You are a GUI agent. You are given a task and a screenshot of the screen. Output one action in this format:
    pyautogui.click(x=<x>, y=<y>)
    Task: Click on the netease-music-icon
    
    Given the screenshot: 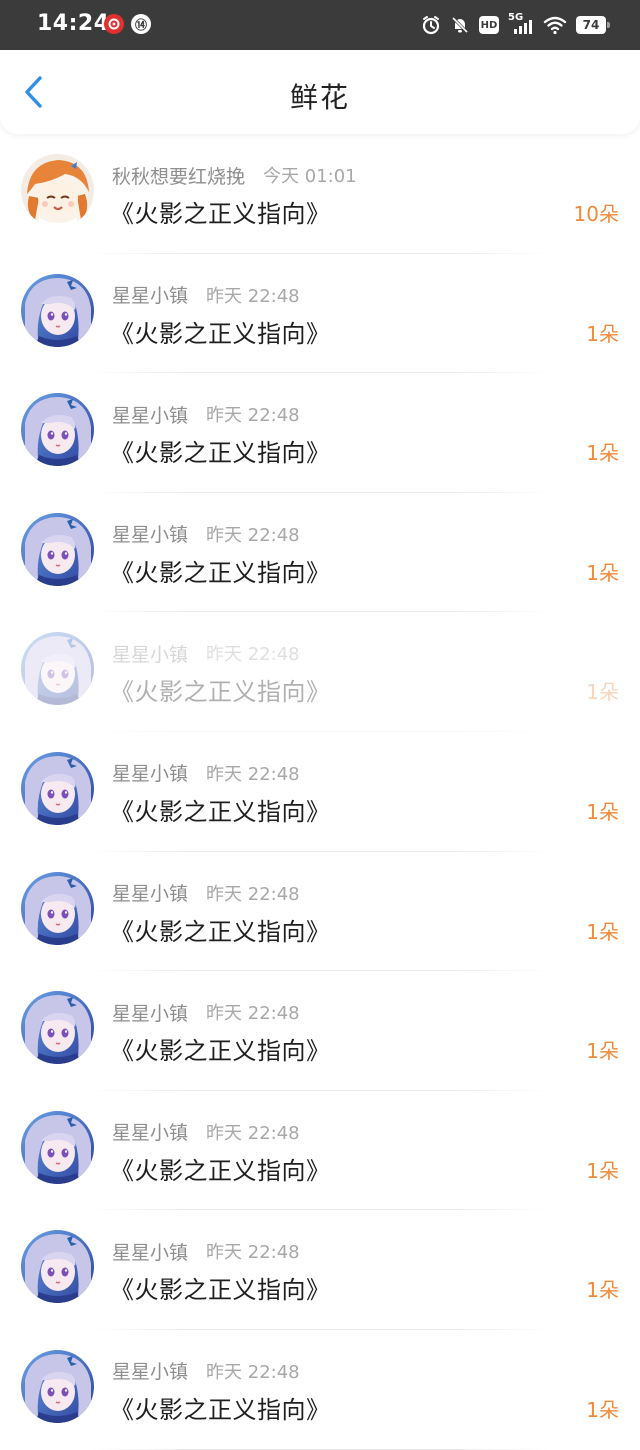 What is the action you would take?
    pyautogui.click(x=114, y=24)
    